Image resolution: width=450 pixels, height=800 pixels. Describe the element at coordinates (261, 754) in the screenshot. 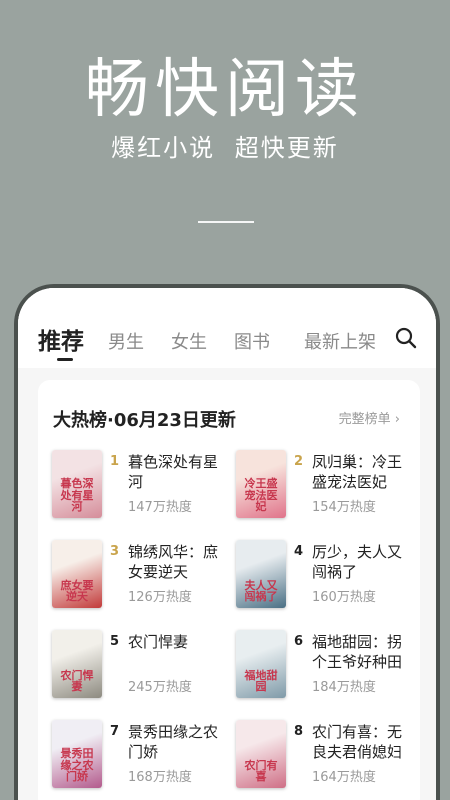

I see `book-cover: 农门有喜` at that location.